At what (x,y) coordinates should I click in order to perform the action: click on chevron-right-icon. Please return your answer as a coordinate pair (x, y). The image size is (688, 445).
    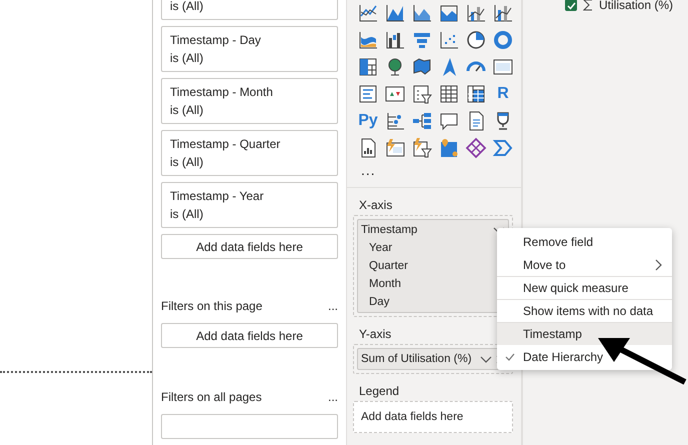
    Looking at the image, I should click on (658, 264).